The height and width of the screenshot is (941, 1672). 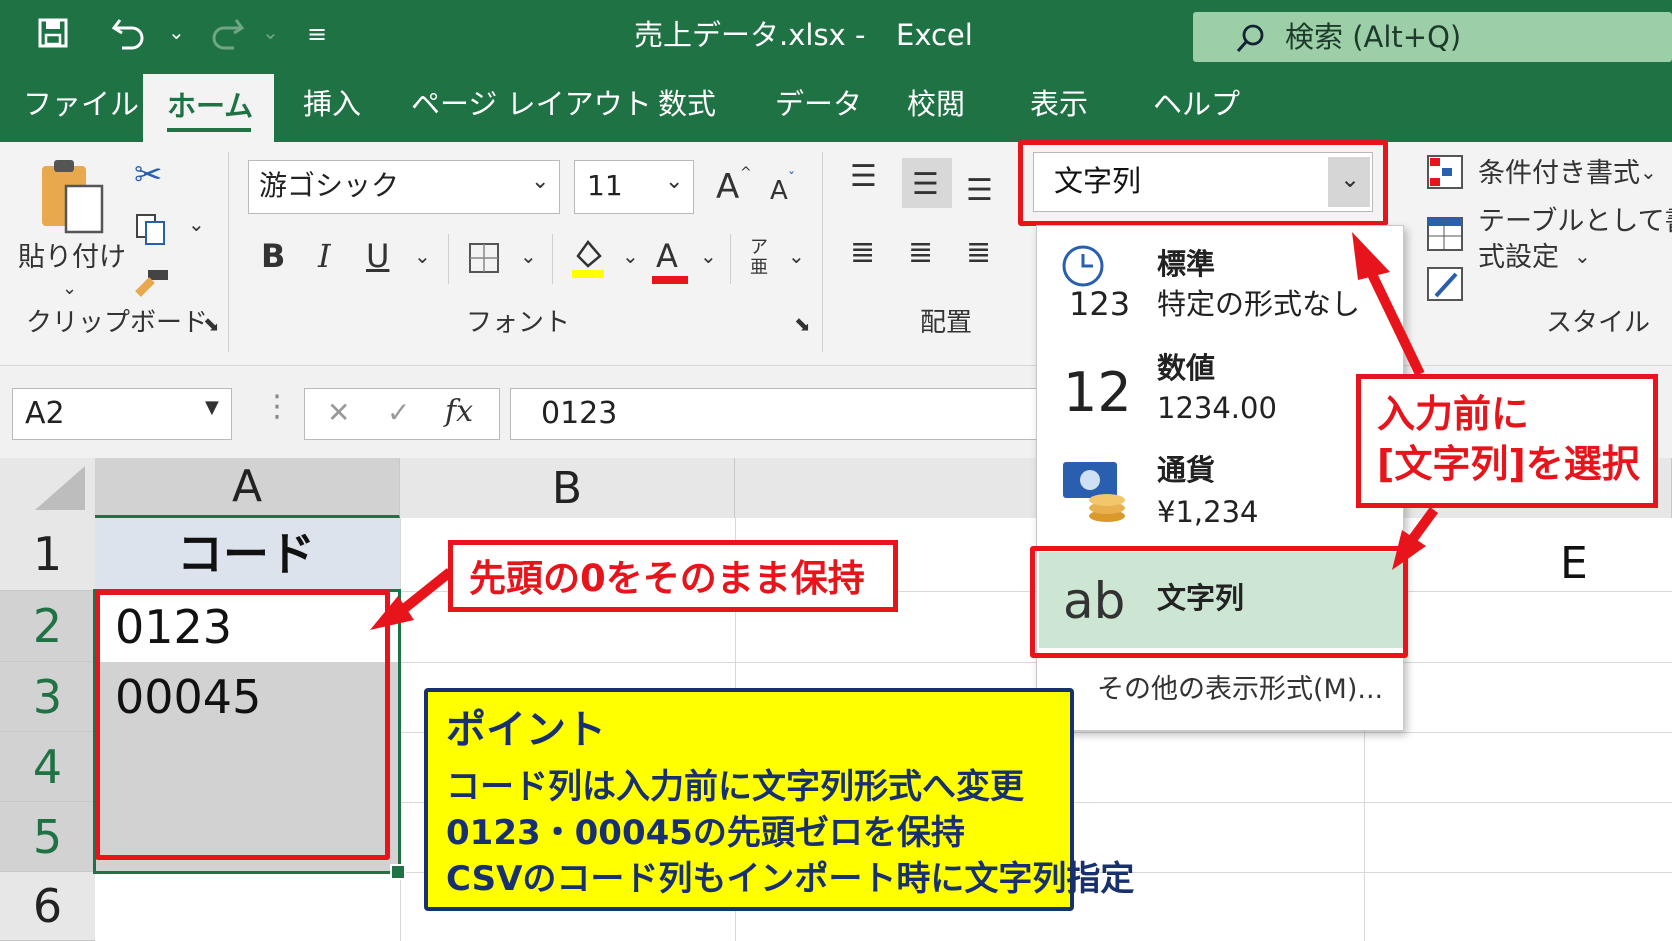 I want to click on note-line-2: 0123・00045の先頭ゼロを保持, so click(x=705, y=833).